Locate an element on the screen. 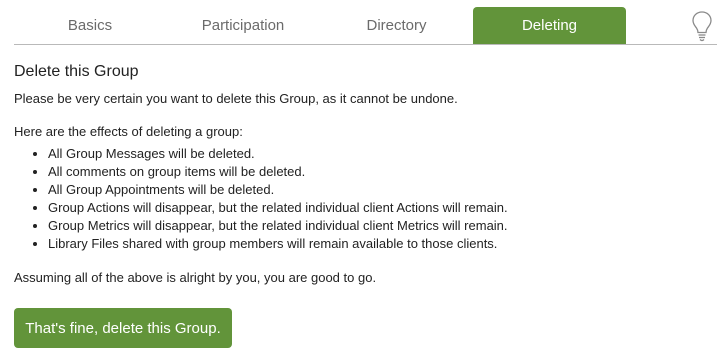  tab-directory: Directory is located at coordinates (396, 25).